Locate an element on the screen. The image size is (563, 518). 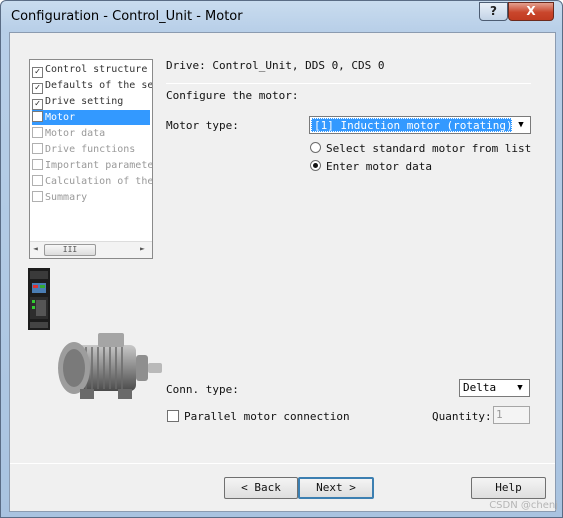
header-divider is located at coordinates (348, 83).